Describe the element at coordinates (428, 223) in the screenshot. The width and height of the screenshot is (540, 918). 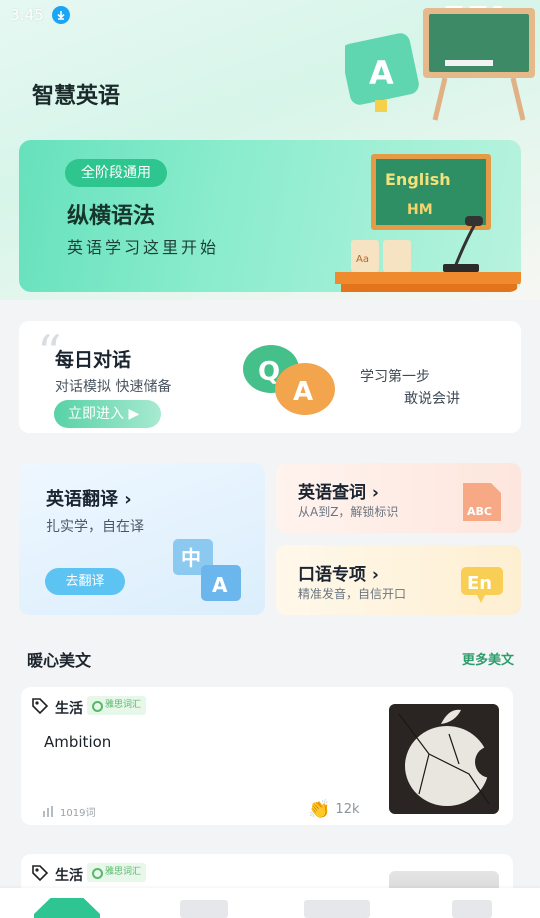
I see `classroom-desk-illustration: English HM Aa` at that location.